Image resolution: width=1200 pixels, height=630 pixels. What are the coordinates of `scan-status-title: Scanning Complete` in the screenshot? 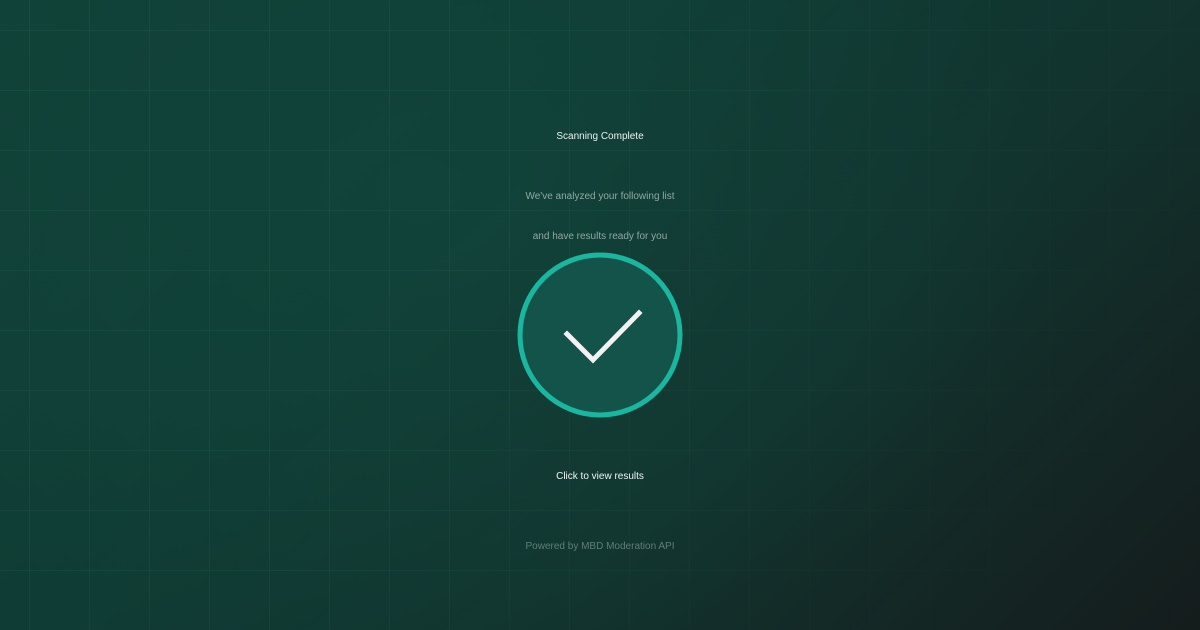 It's located at (600, 136).